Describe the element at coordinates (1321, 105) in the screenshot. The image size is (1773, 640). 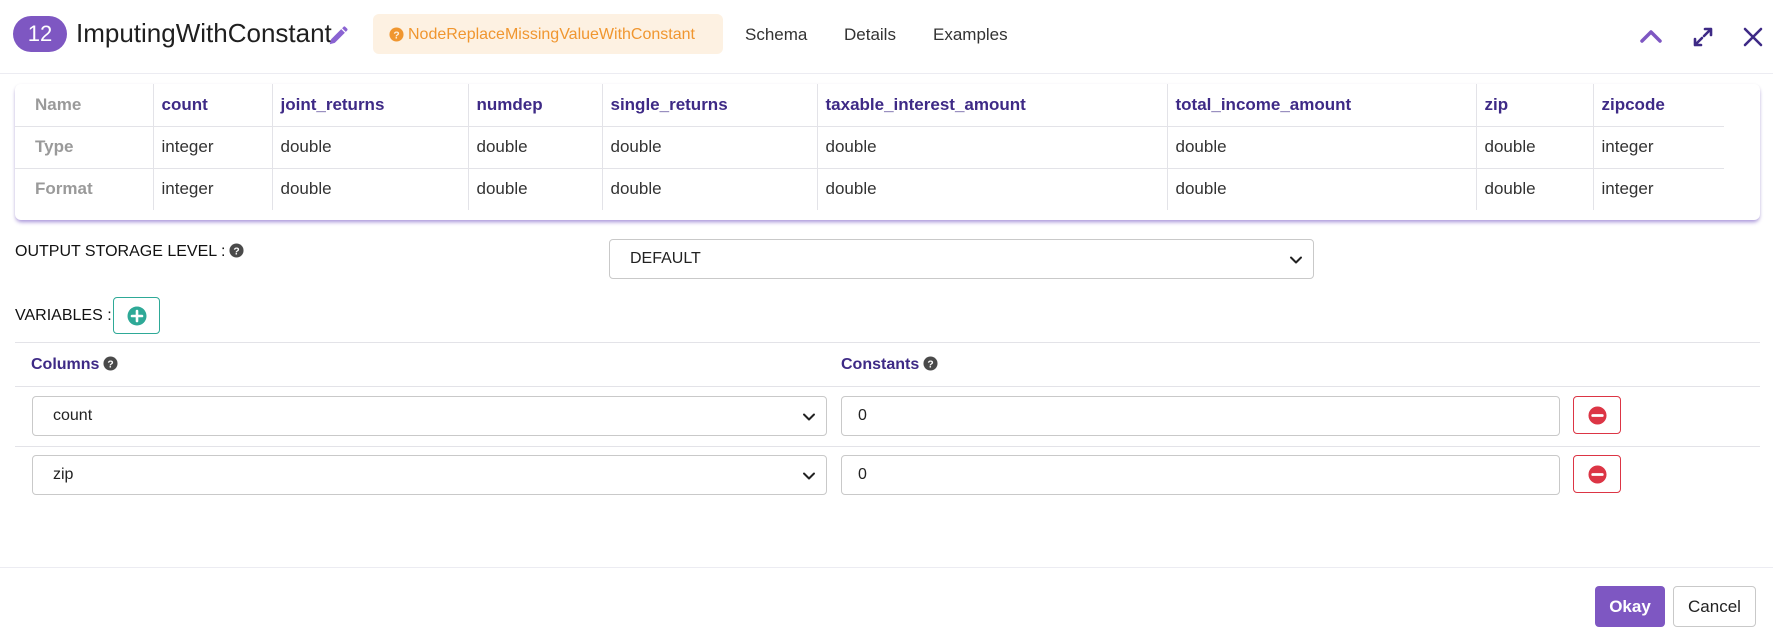
I see `column-name: total_income_amount` at that location.